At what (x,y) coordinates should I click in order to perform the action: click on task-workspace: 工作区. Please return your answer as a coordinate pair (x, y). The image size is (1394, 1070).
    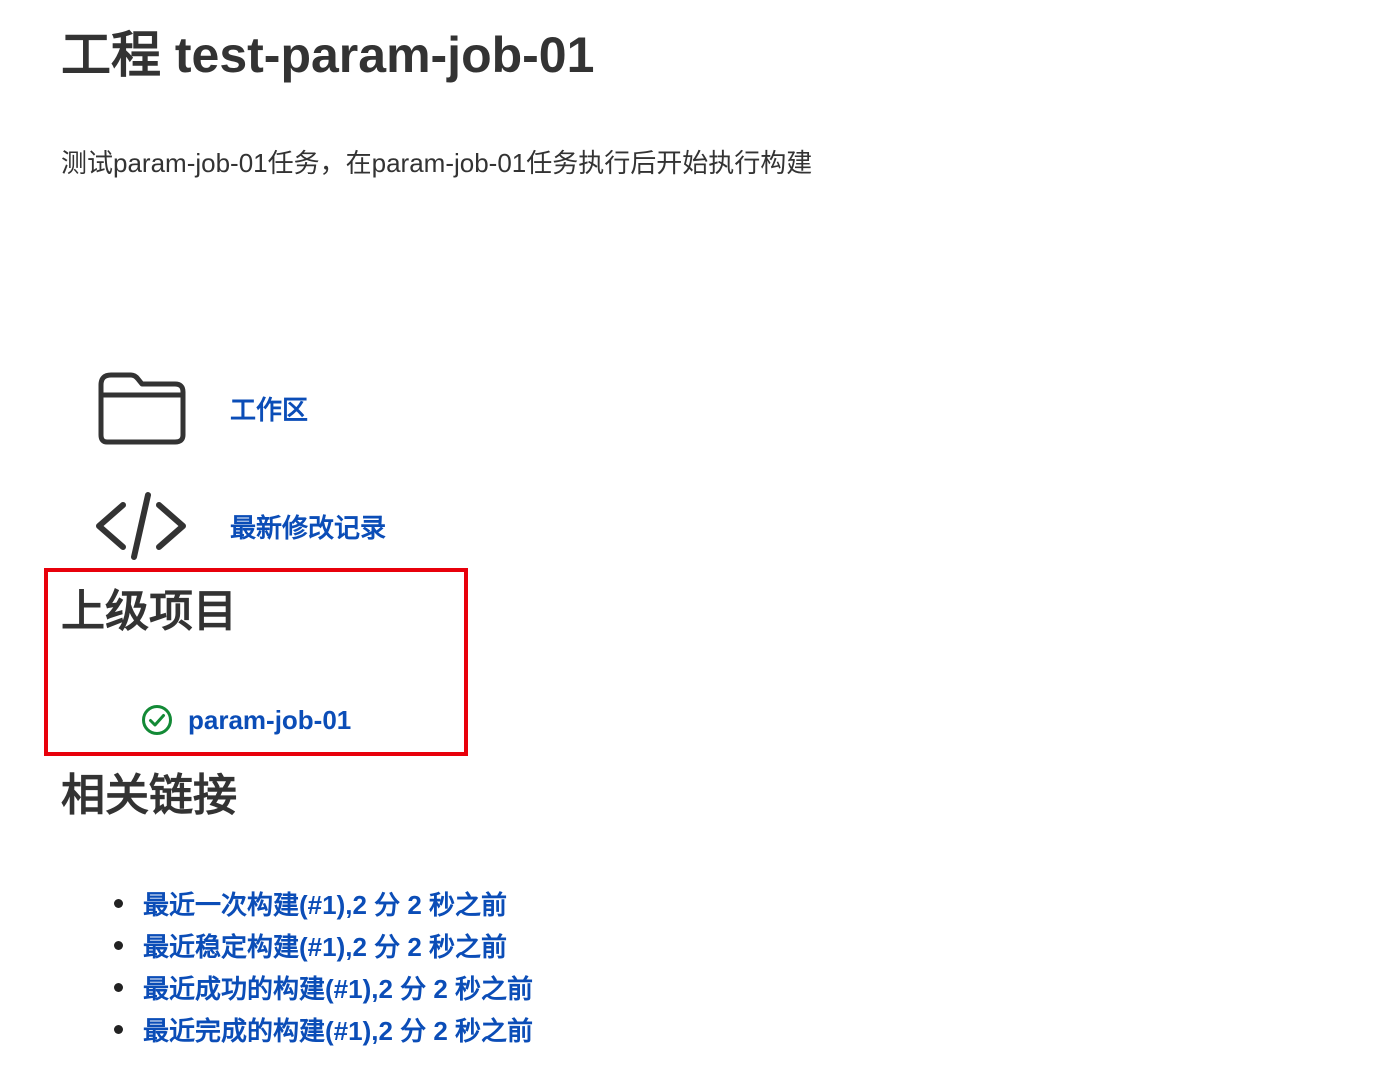
    Looking at the image, I should click on (201, 408).